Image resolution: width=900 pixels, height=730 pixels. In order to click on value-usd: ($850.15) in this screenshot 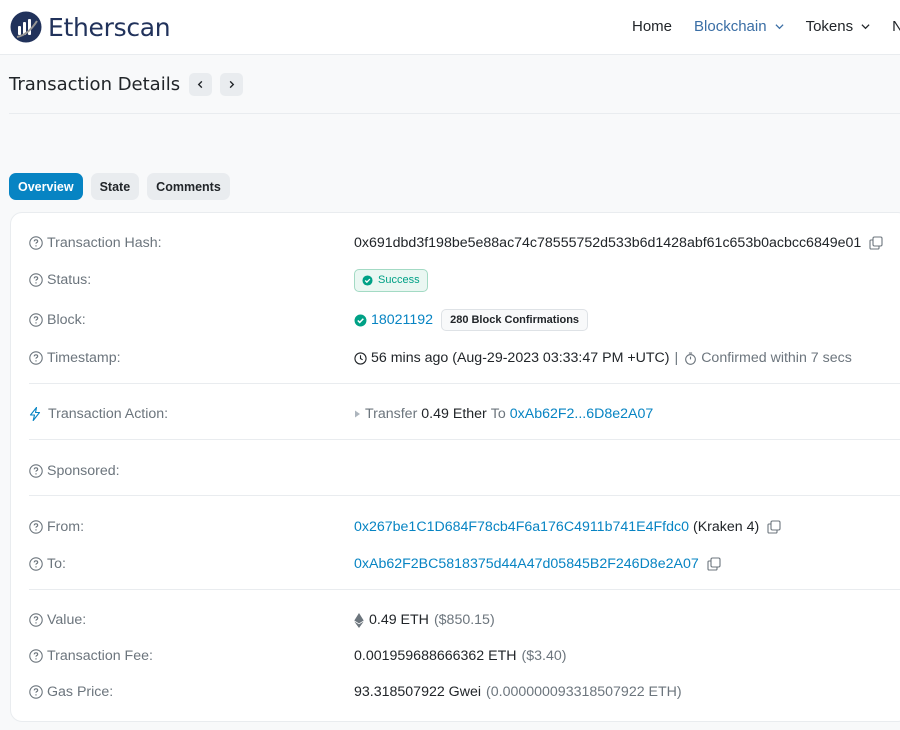, I will do `click(464, 620)`.